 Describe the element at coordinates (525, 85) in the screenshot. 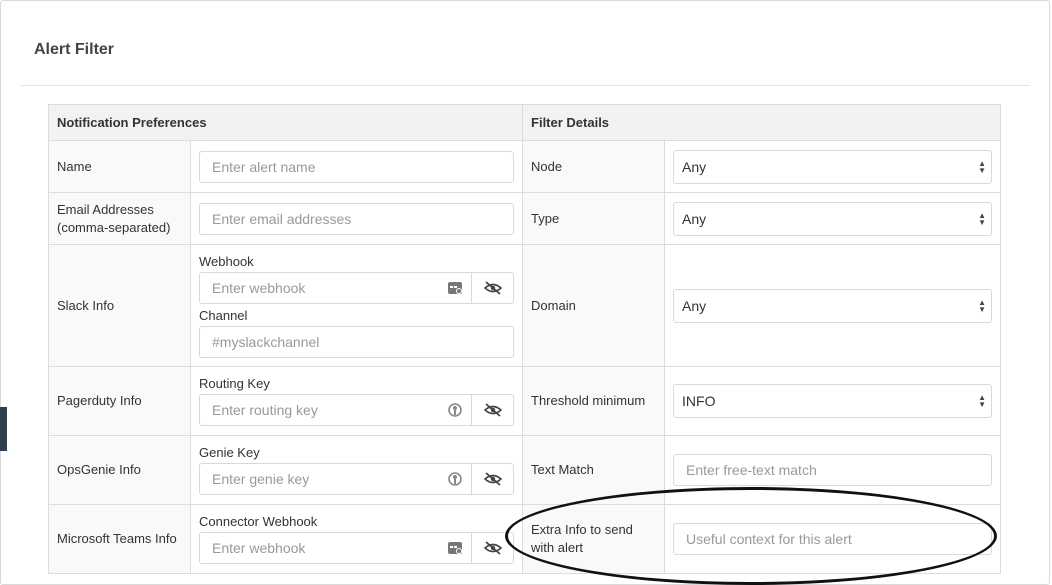

I see `header-divider` at that location.